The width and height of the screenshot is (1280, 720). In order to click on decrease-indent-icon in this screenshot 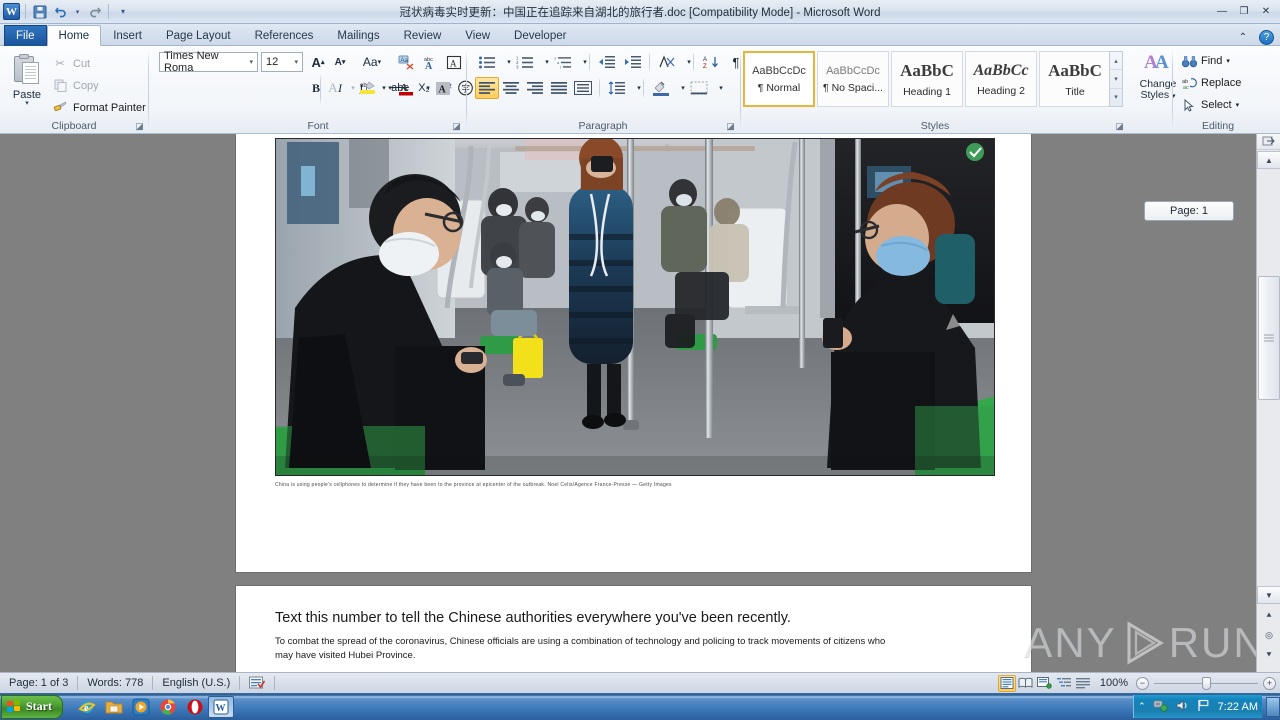, I will do `click(607, 62)`.